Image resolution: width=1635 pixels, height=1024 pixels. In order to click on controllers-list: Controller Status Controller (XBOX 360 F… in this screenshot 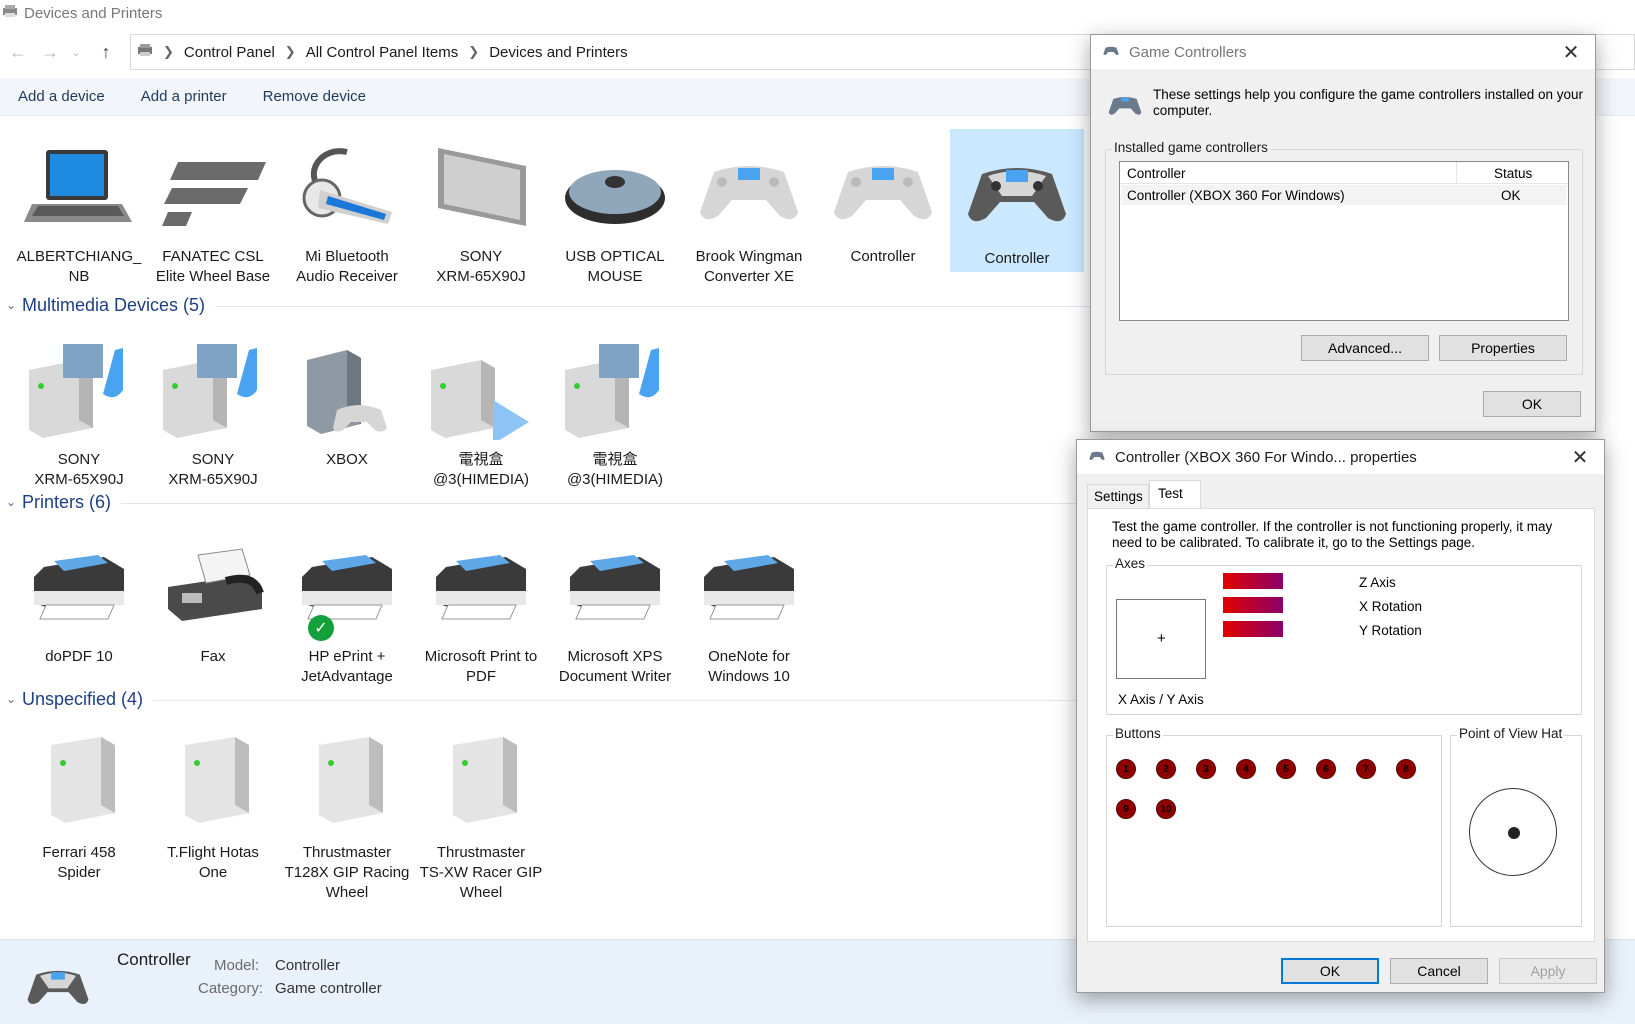, I will do `click(1344, 241)`.